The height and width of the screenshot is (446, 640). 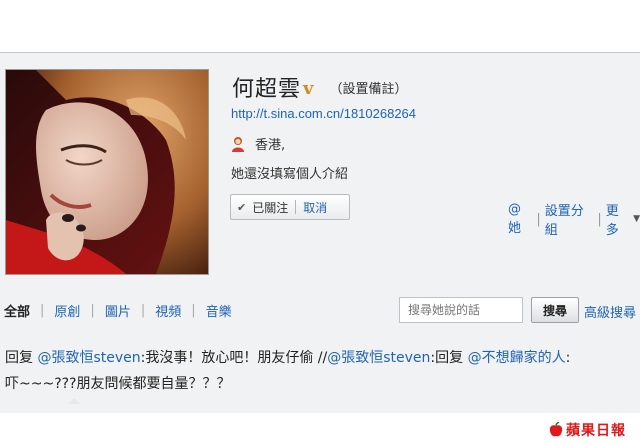 What do you see at coordinates (270, 145) in the screenshot?
I see `location-text: 香港,` at bounding box center [270, 145].